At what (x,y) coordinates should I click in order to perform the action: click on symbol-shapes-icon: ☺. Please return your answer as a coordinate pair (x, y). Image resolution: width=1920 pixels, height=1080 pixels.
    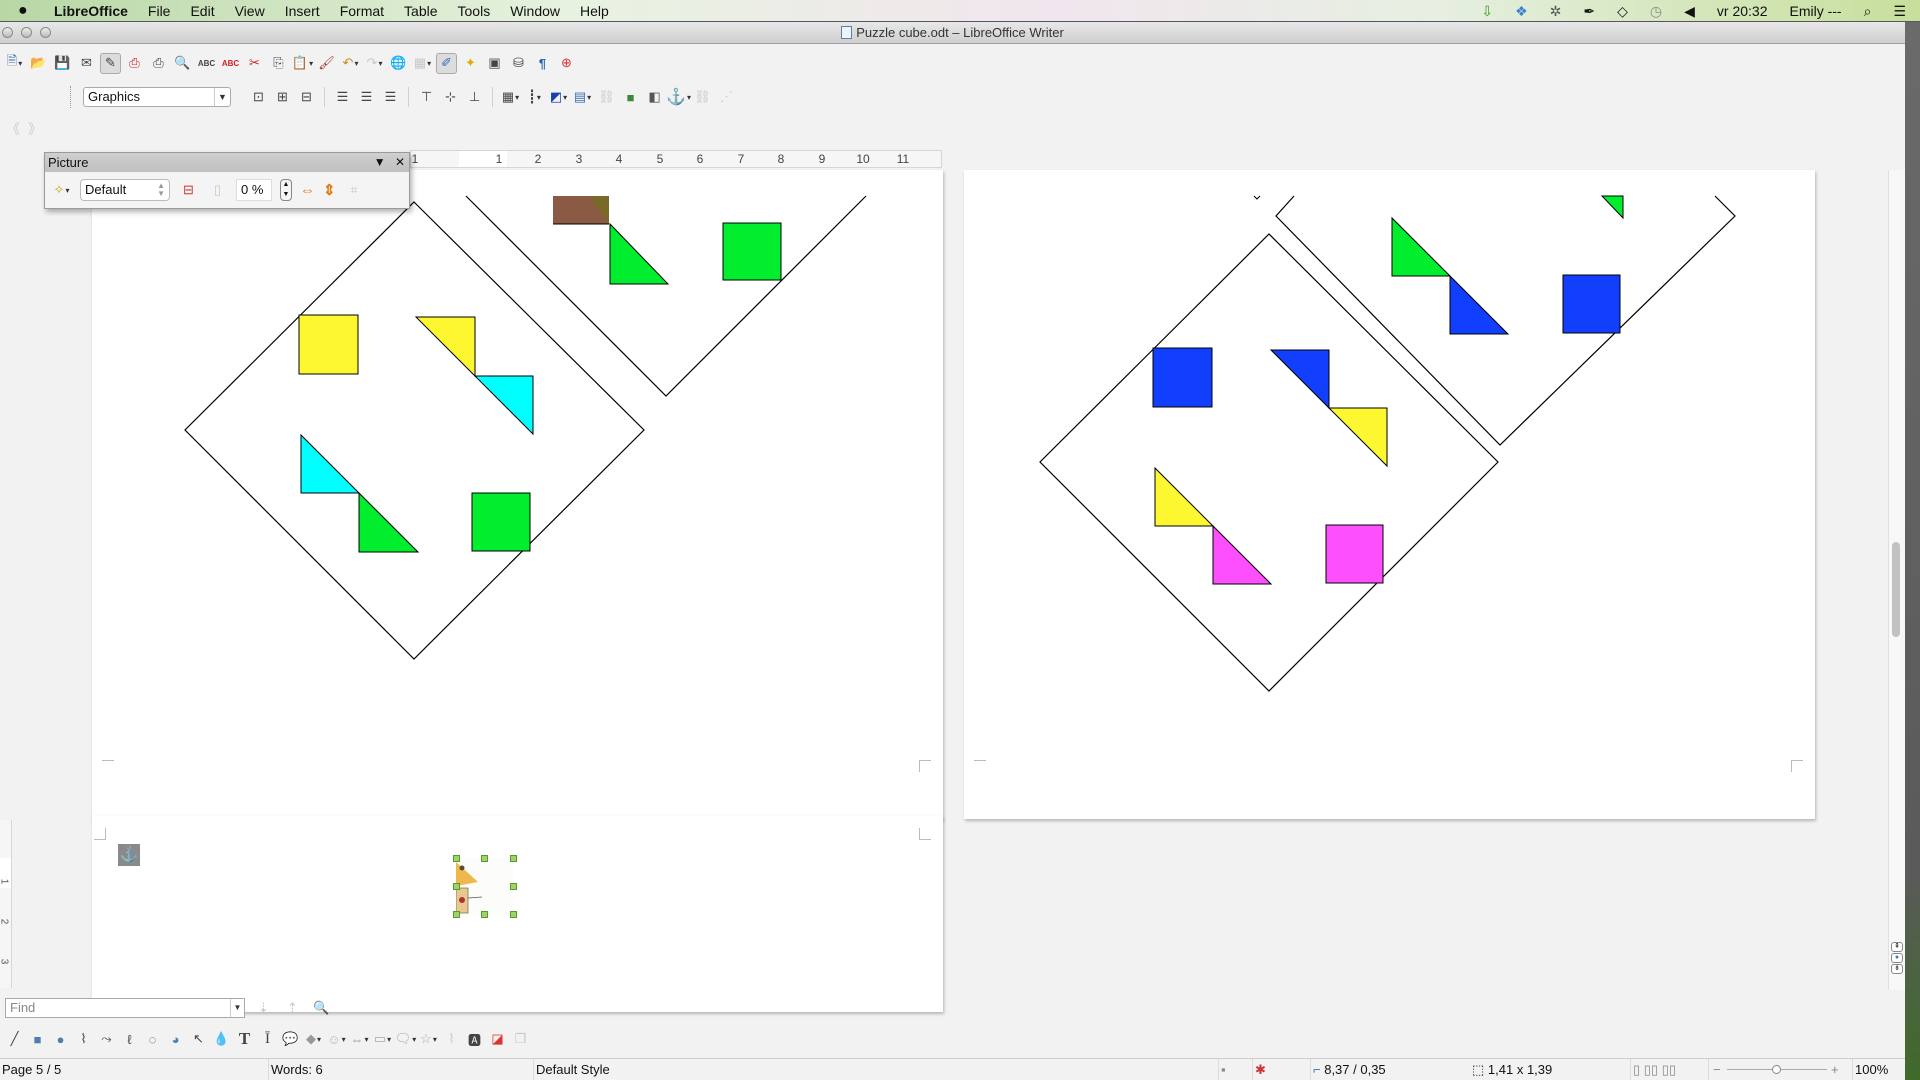
    Looking at the image, I should click on (336, 1039).